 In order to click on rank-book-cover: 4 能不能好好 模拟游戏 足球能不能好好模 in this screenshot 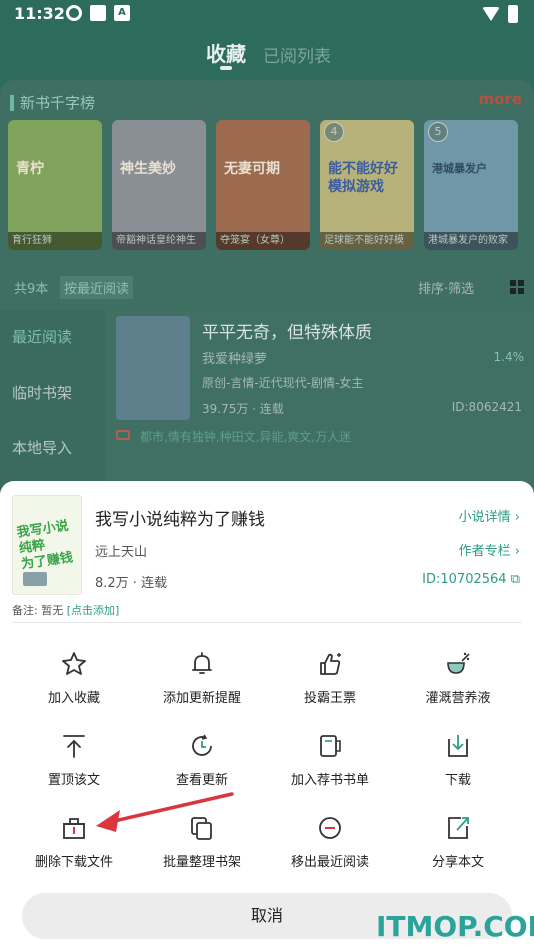, I will do `click(367, 185)`.